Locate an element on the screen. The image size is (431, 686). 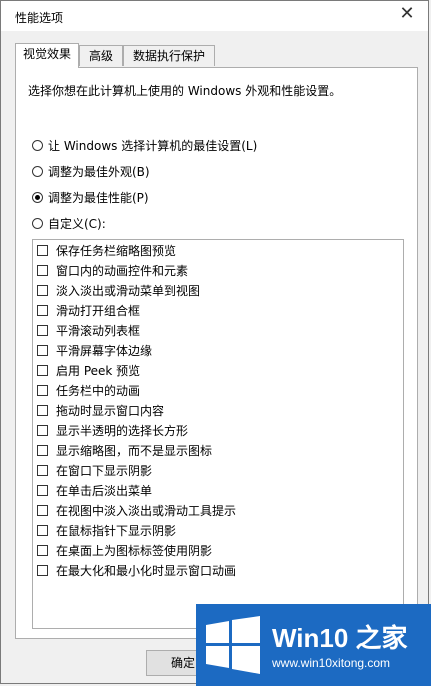
description-text: 选择你想在此计算机上使用的 Windows 外观和性能设置。 is located at coordinates (185, 91).